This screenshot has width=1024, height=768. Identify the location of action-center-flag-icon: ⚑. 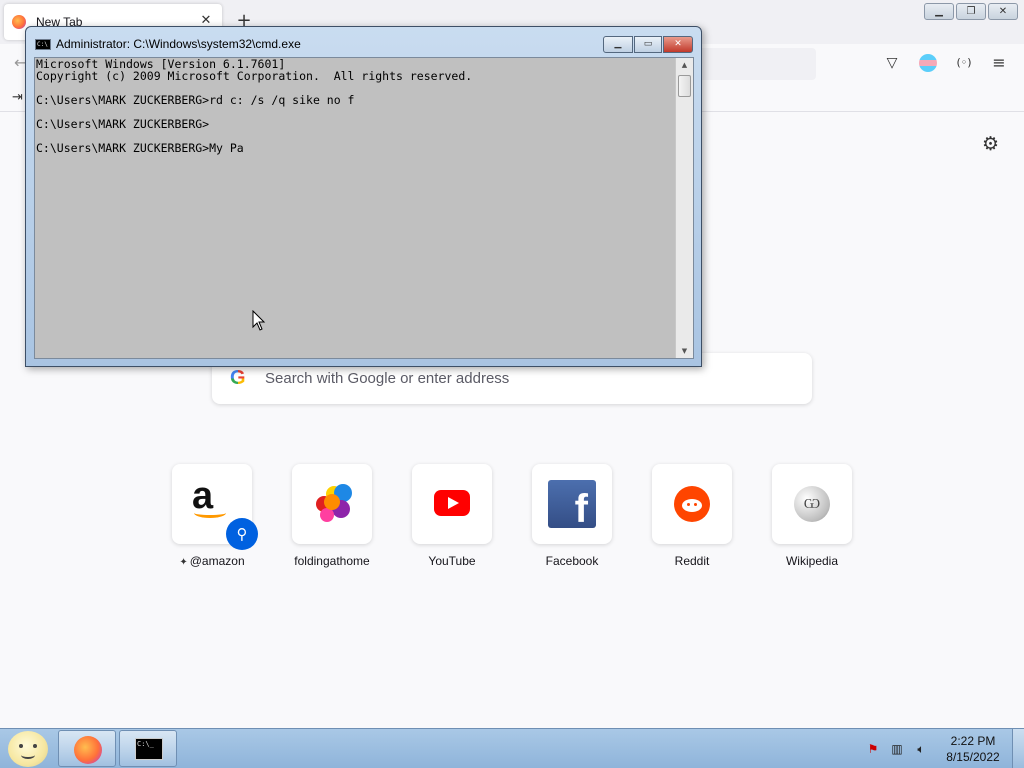
(873, 749).